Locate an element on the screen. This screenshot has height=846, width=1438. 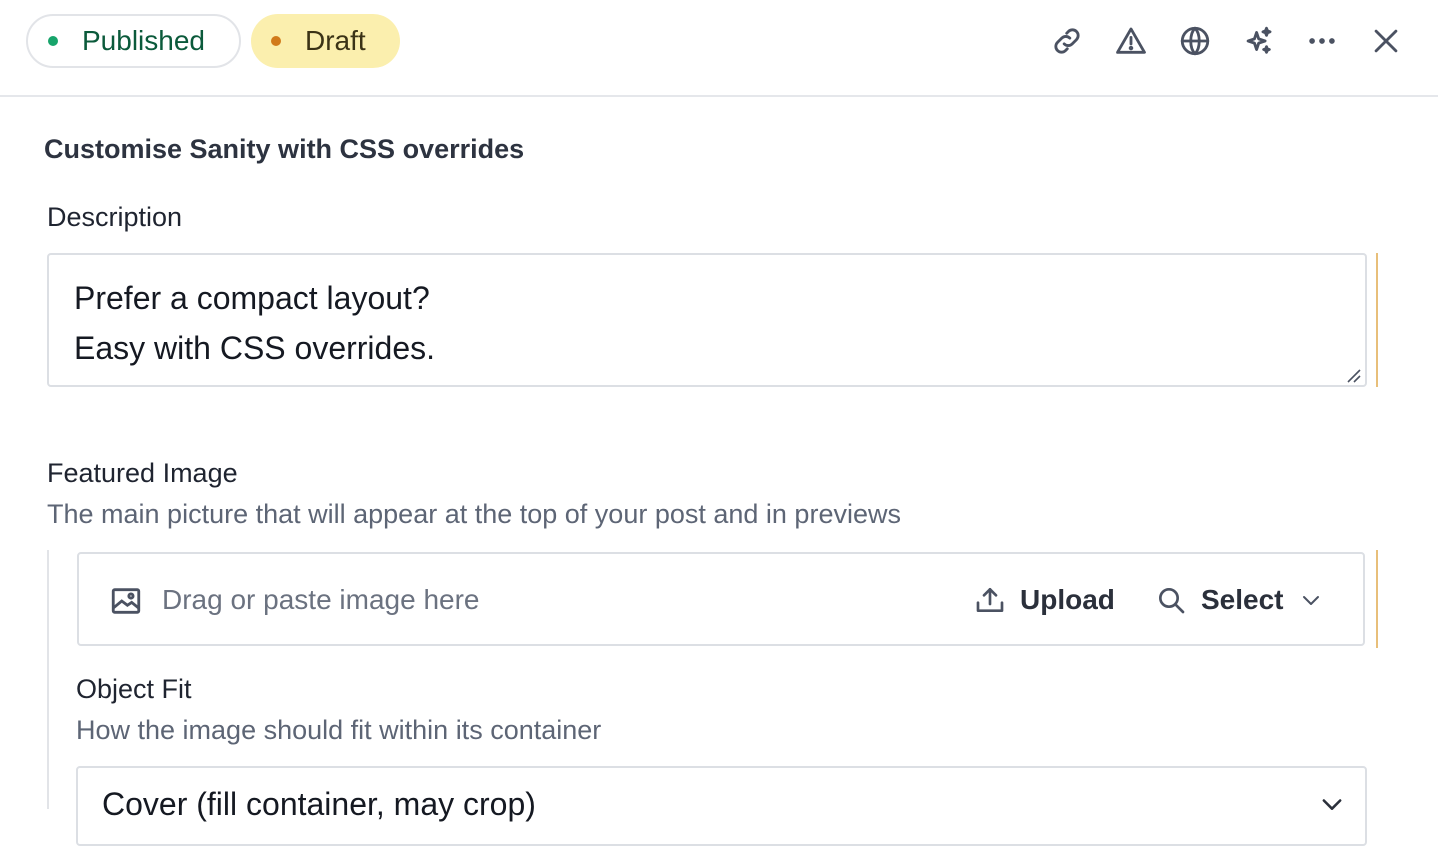
document-title: Customise Sanity with CSS overrides is located at coordinates (284, 149).